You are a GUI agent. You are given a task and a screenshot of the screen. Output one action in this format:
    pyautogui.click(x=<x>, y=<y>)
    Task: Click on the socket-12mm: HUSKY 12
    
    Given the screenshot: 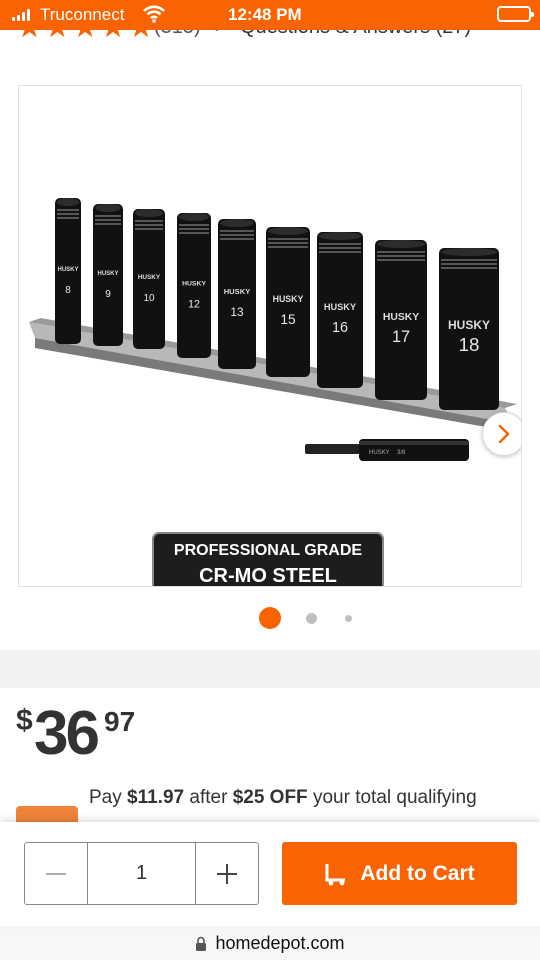 What is the action you would take?
    pyautogui.click(x=194, y=285)
    